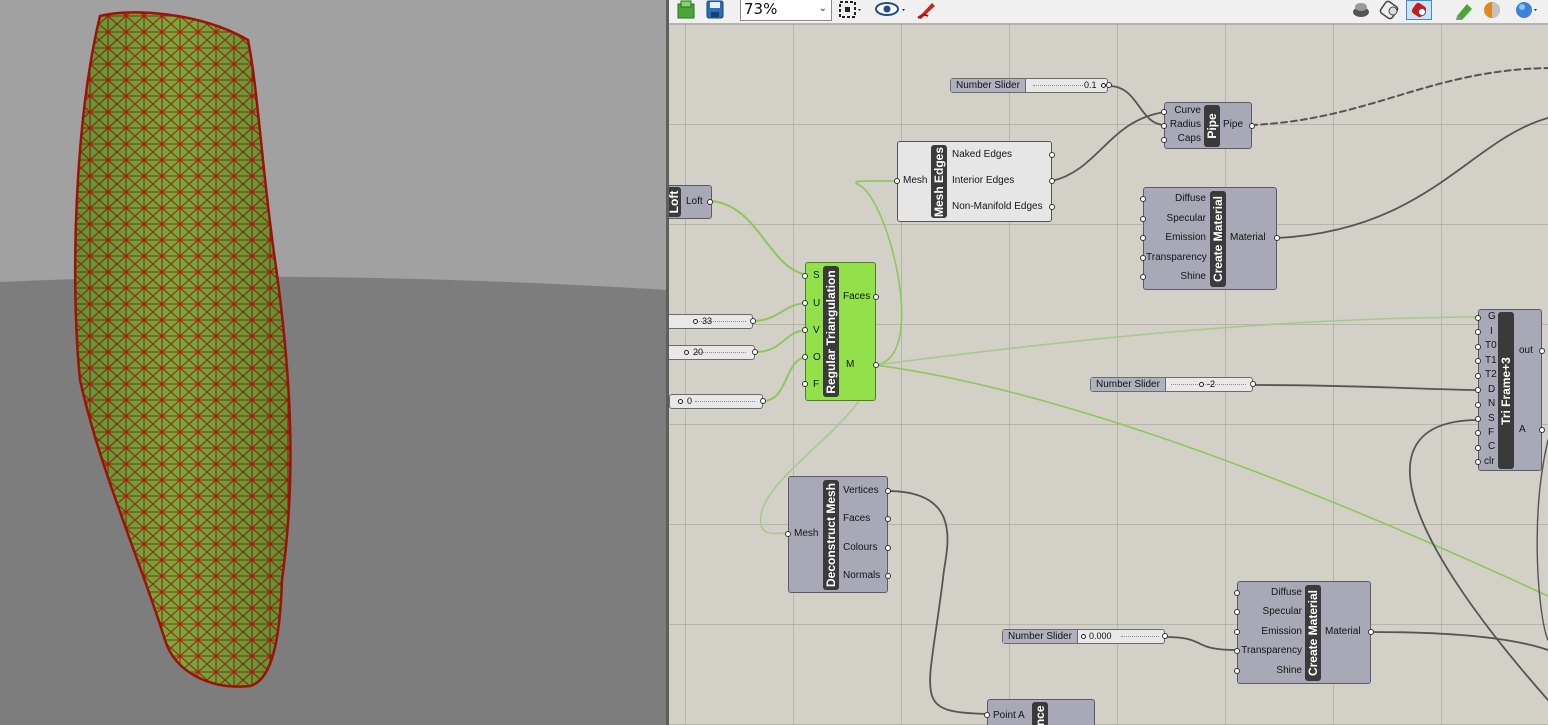 This screenshot has width=1548, height=725. Describe the element at coordinates (1492, 10) in the screenshot. I see `material-icon` at that location.